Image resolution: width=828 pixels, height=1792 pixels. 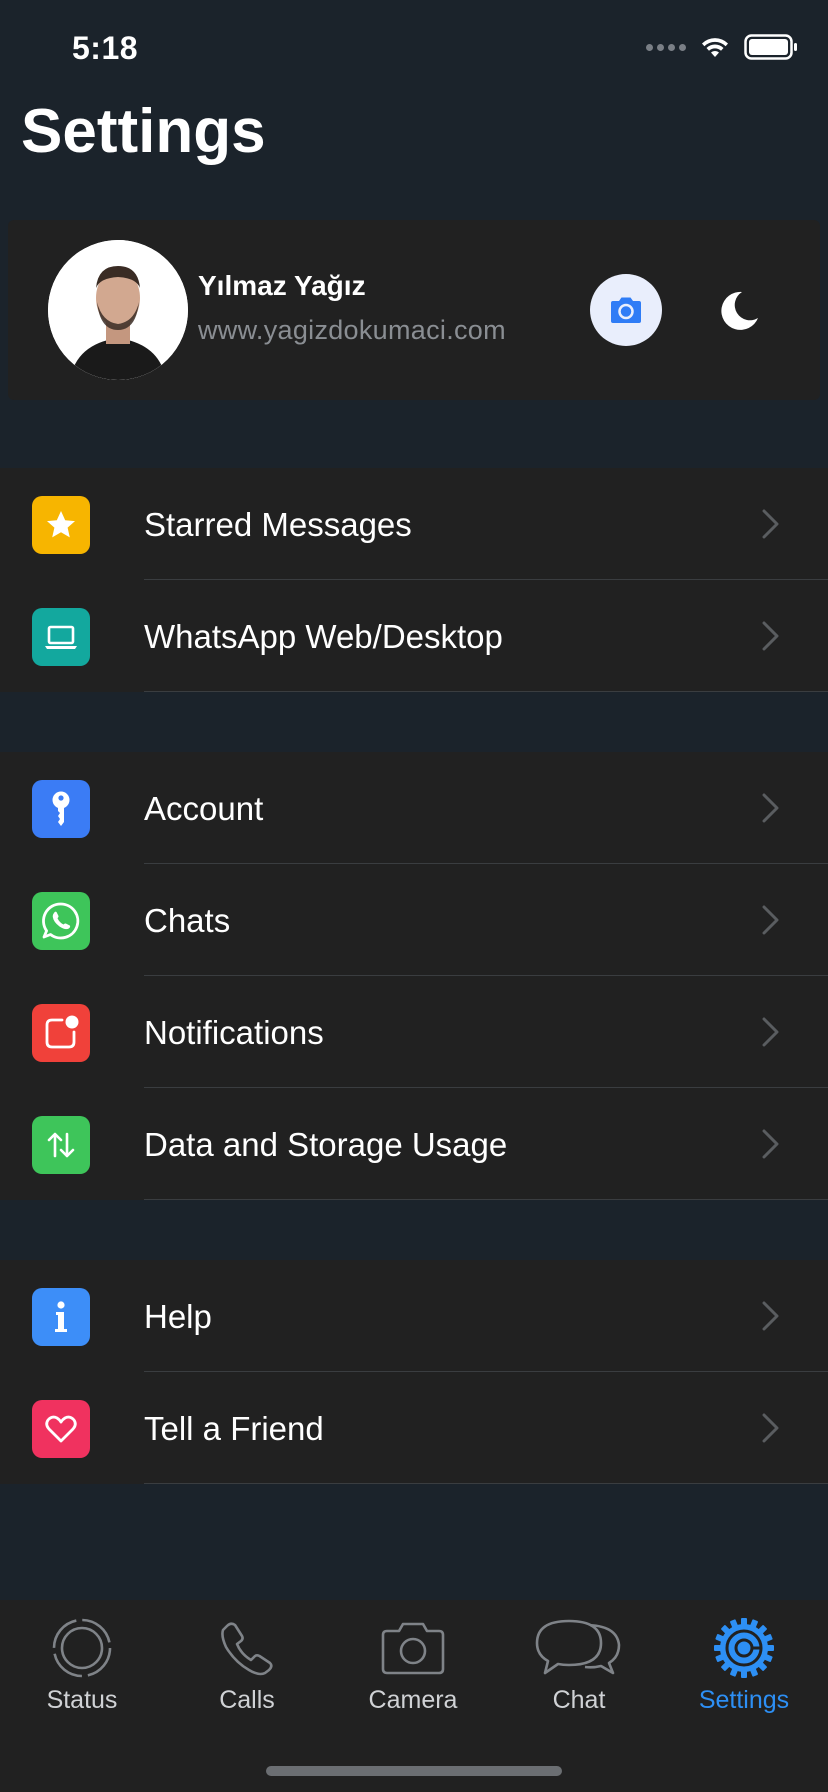 What do you see at coordinates (413, 1700) in the screenshot?
I see `tab-label: Camera` at bounding box center [413, 1700].